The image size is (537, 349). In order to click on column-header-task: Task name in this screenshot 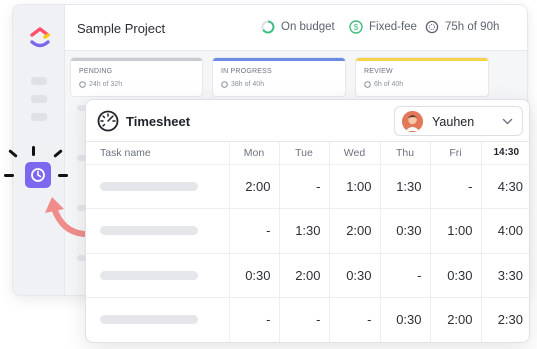, I will do `click(157, 153)`.